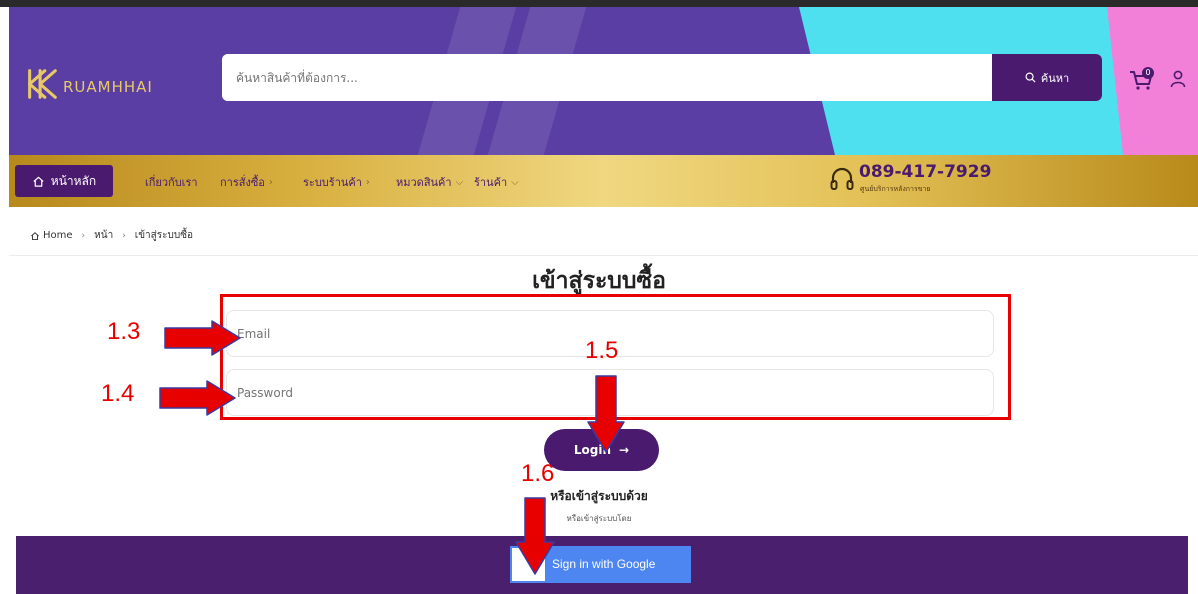  What do you see at coordinates (242, 182) in the screenshot?
I see `nav-item-label: การสั่งซื้อ` at bounding box center [242, 182].